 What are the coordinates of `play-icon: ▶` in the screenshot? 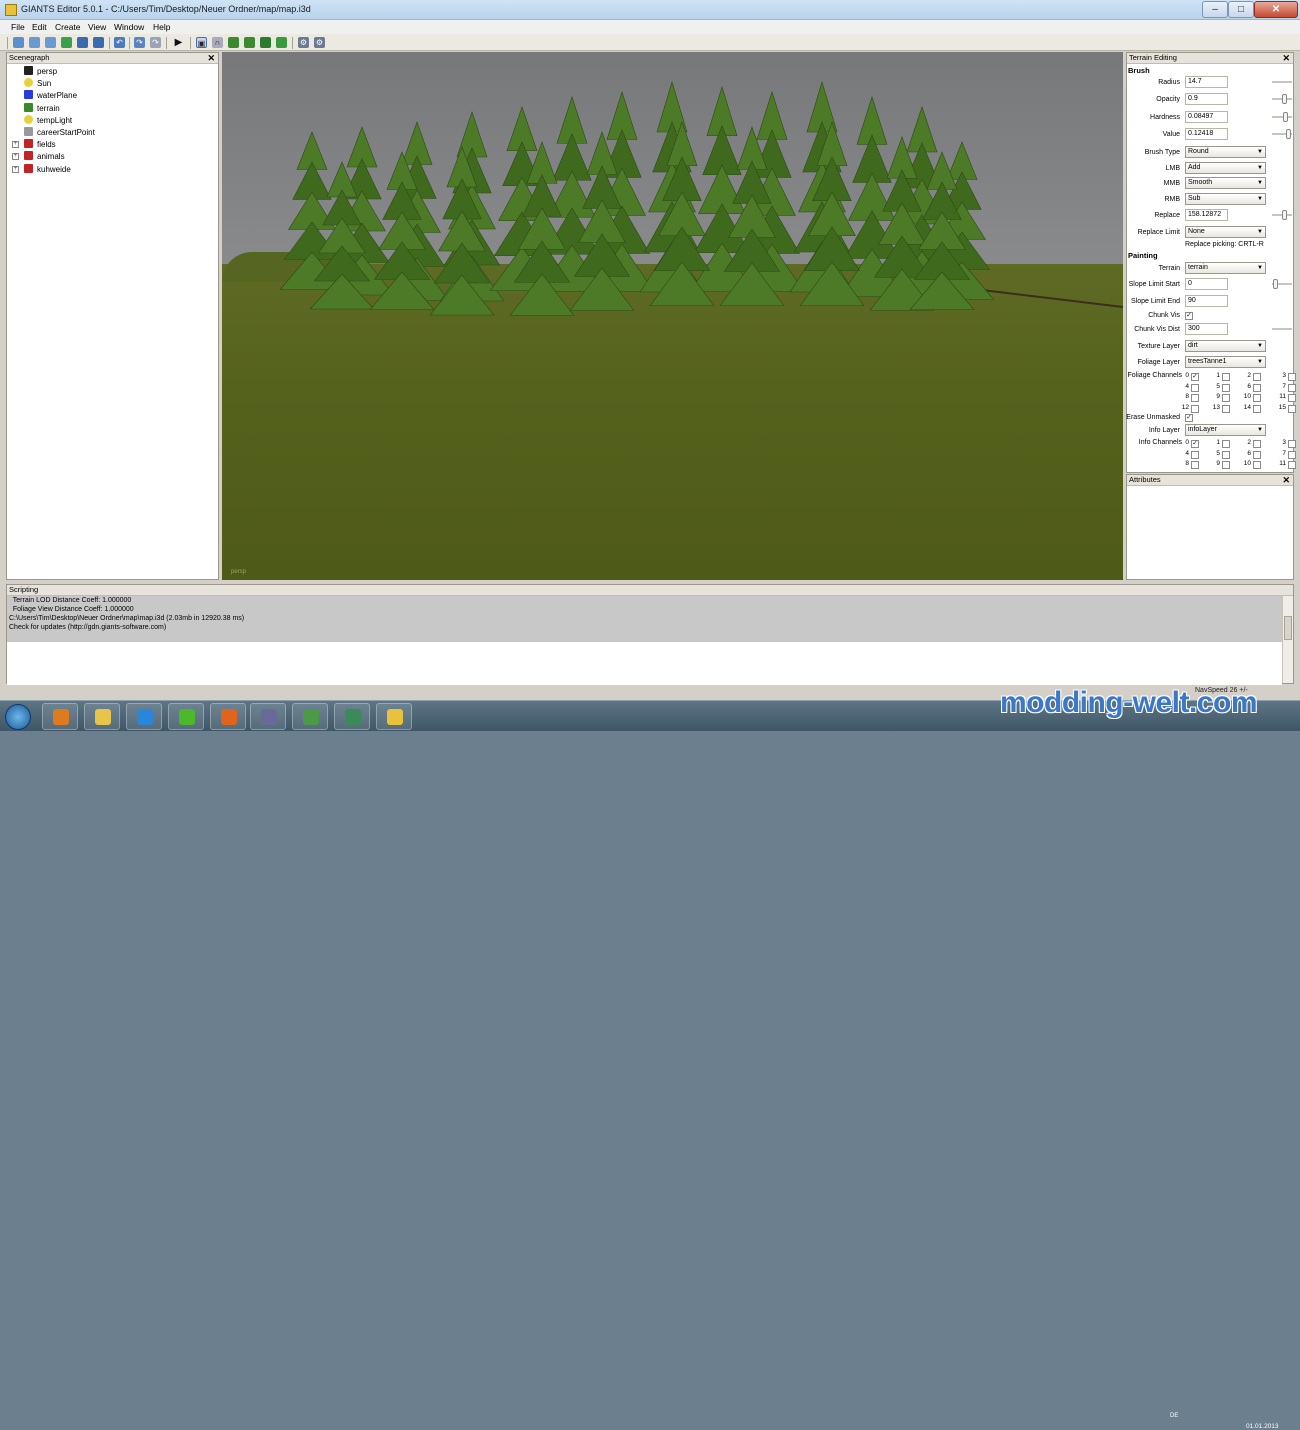 It's located at (178, 42).